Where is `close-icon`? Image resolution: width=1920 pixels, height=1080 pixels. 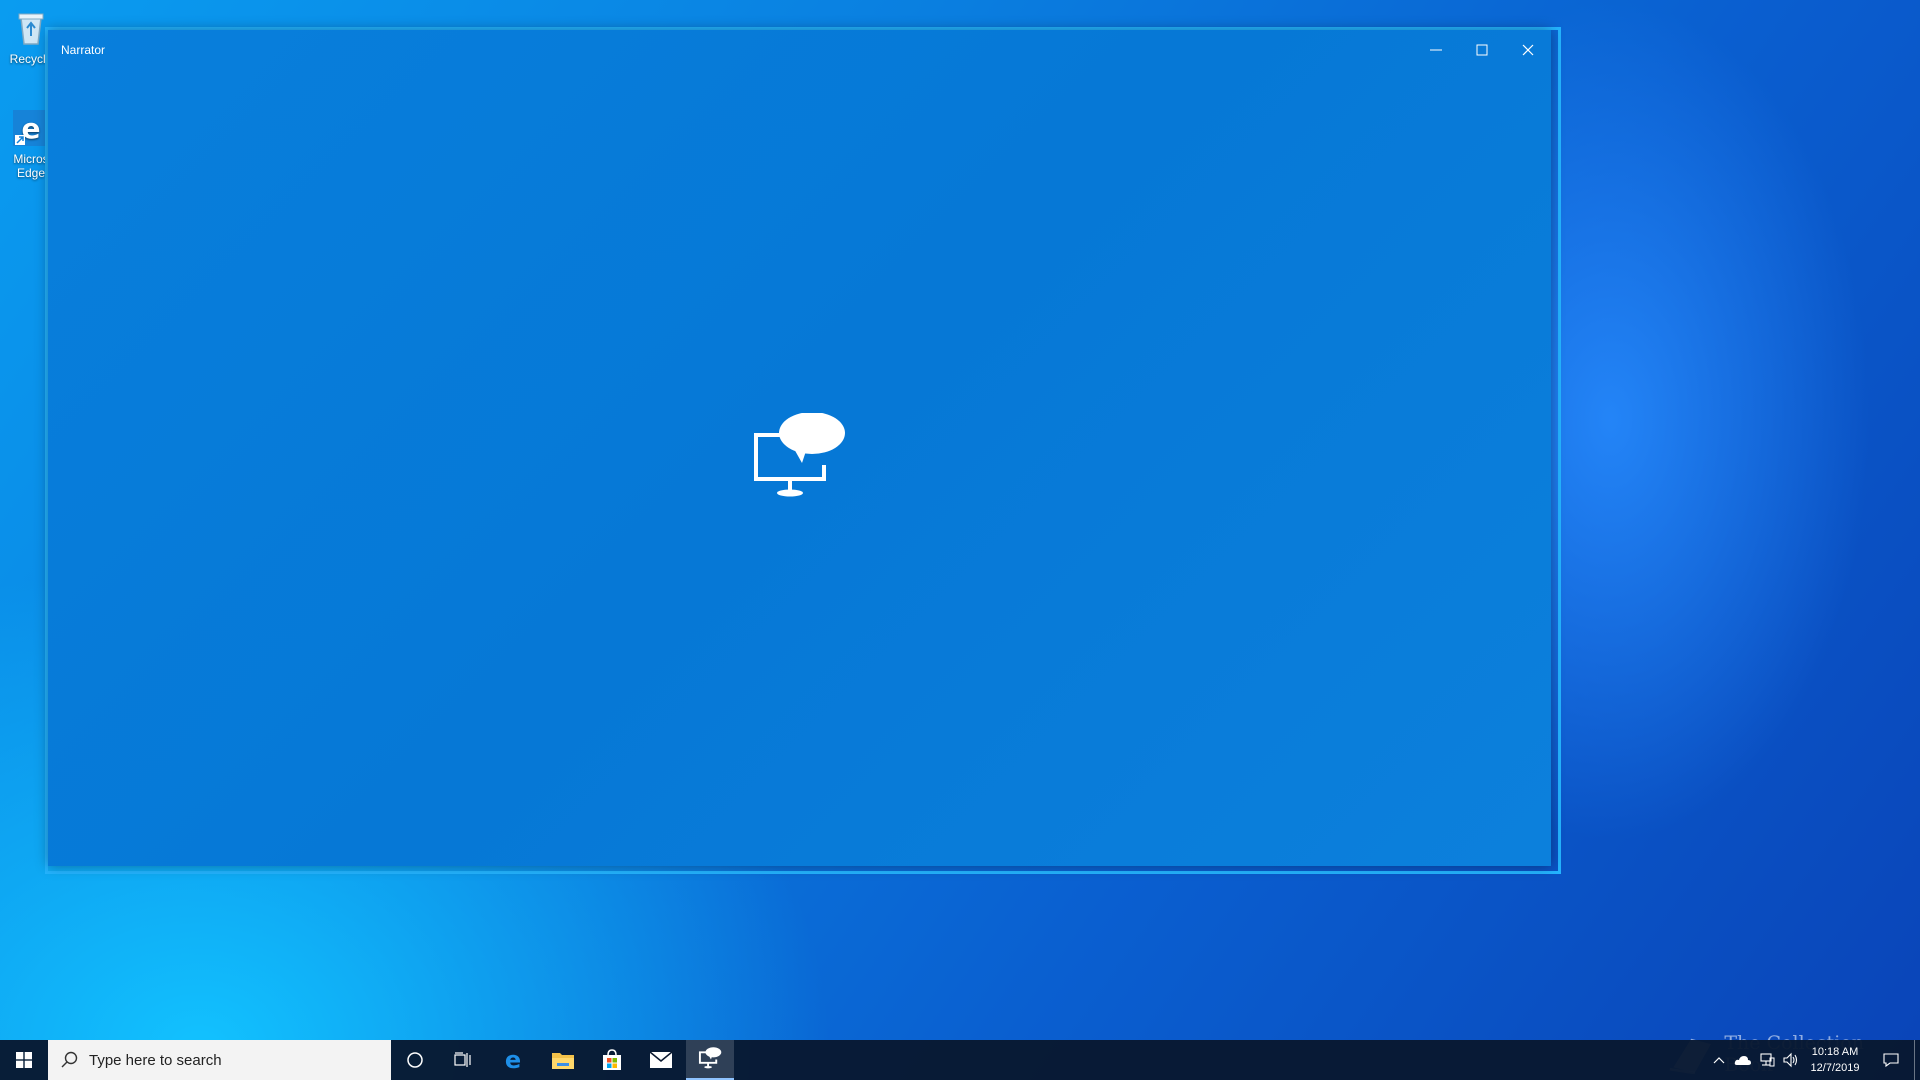
close-icon is located at coordinates (1528, 50).